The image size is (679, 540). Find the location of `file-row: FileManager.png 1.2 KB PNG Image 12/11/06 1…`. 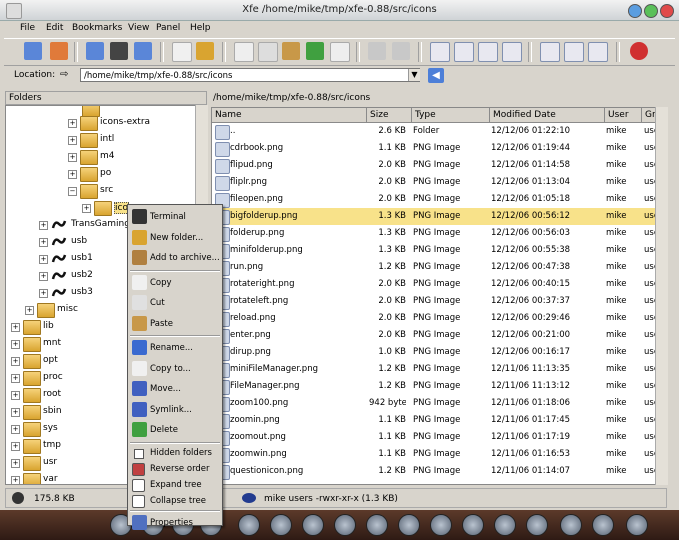

file-row: FileManager.png 1.2 KB PNG Image 12/11/06 1… is located at coordinates (436, 386).